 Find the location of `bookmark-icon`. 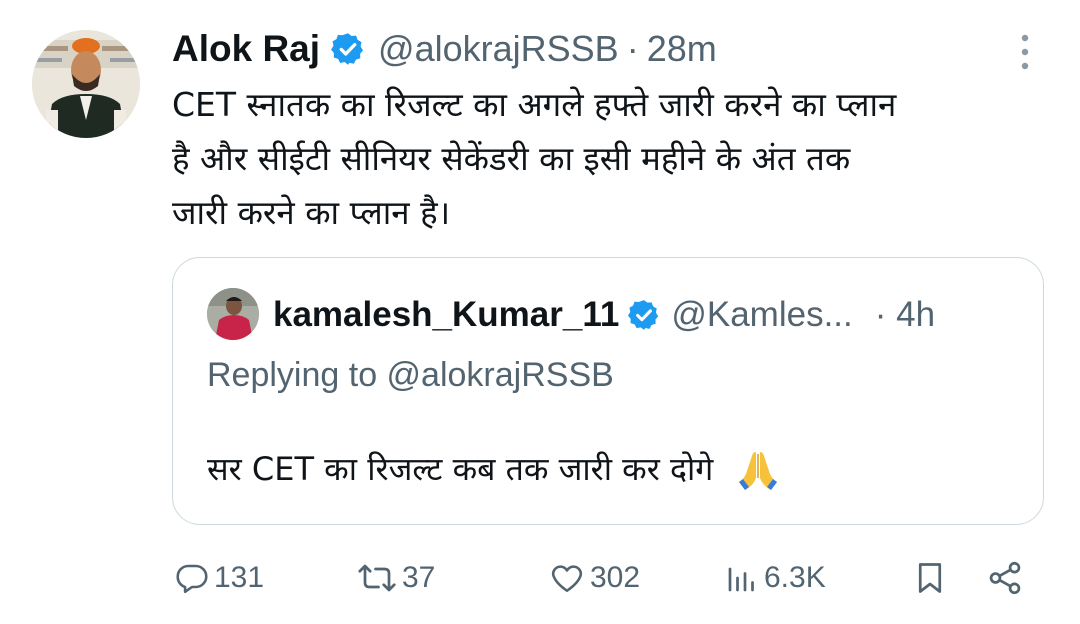

bookmark-icon is located at coordinates (930, 578).